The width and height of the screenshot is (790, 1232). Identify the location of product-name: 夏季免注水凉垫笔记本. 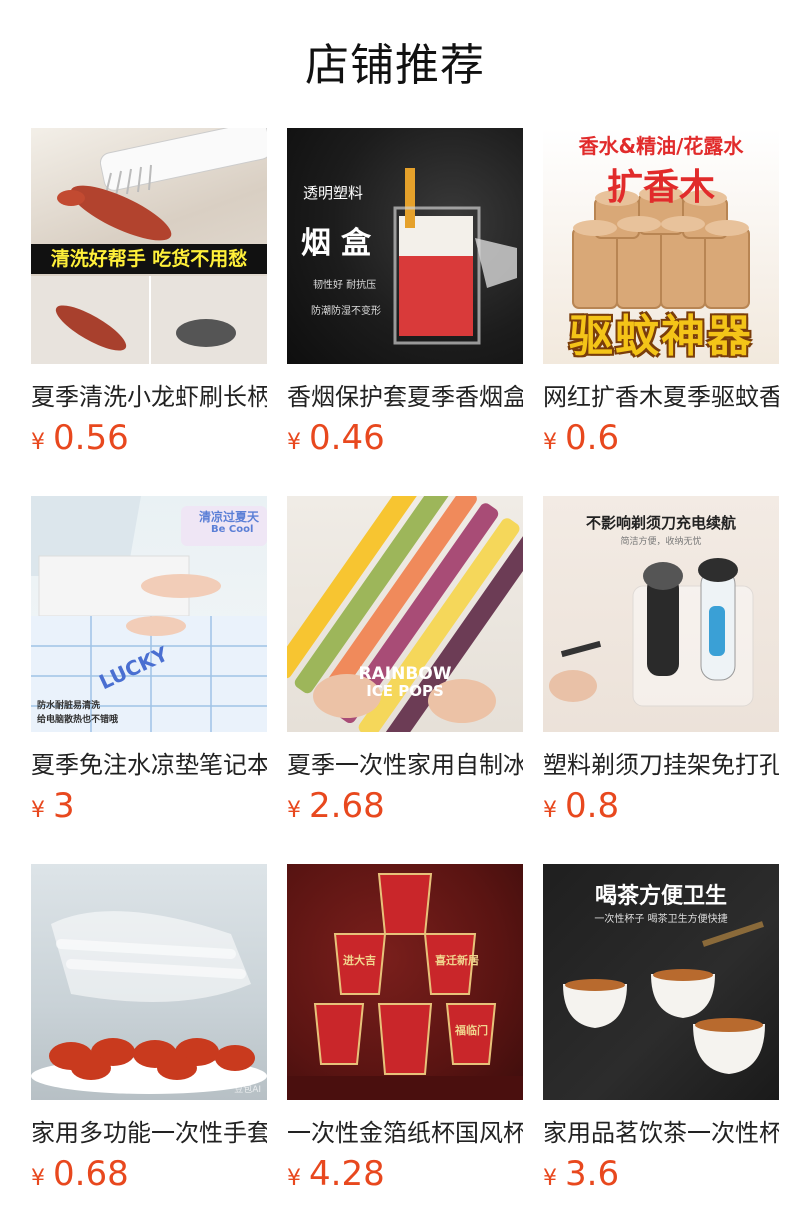
(149, 765).